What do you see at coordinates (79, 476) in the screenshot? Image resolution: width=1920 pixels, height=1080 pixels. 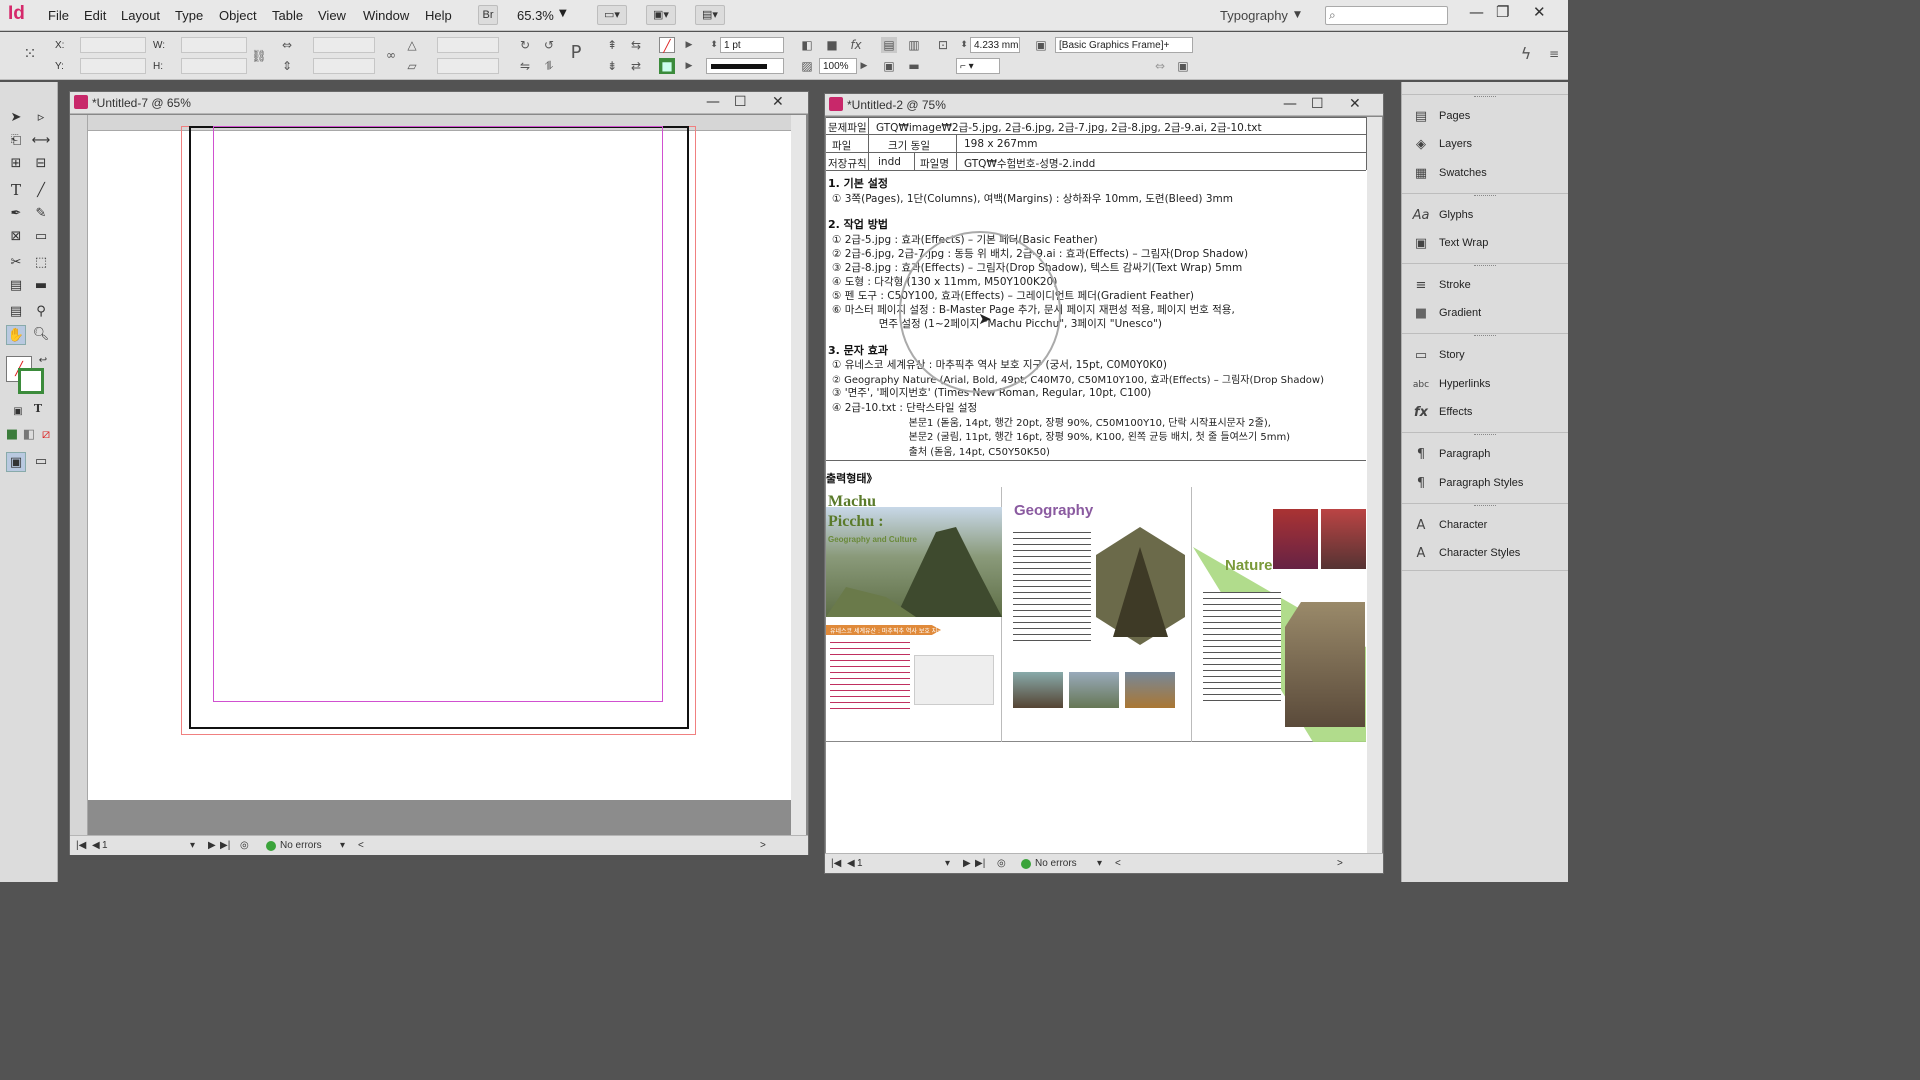 I see `vertical-ruler` at bounding box center [79, 476].